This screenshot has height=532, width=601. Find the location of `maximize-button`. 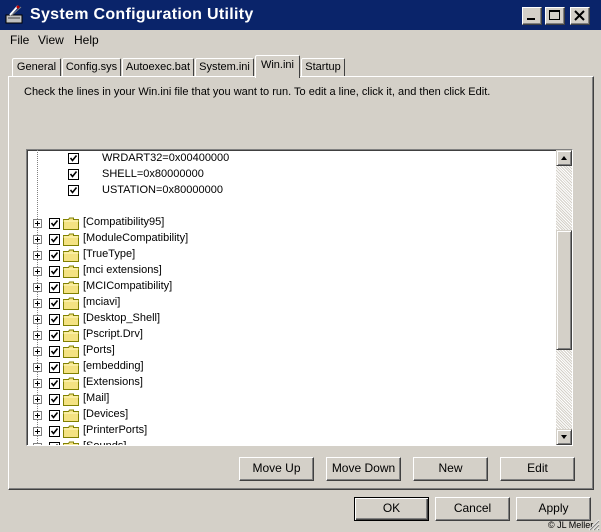

maximize-button is located at coordinates (555, 16).